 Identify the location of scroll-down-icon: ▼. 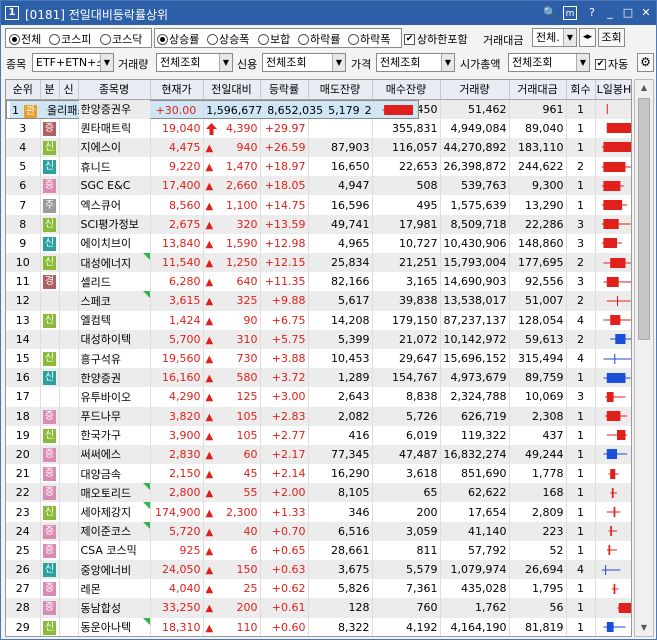
(644, 628).